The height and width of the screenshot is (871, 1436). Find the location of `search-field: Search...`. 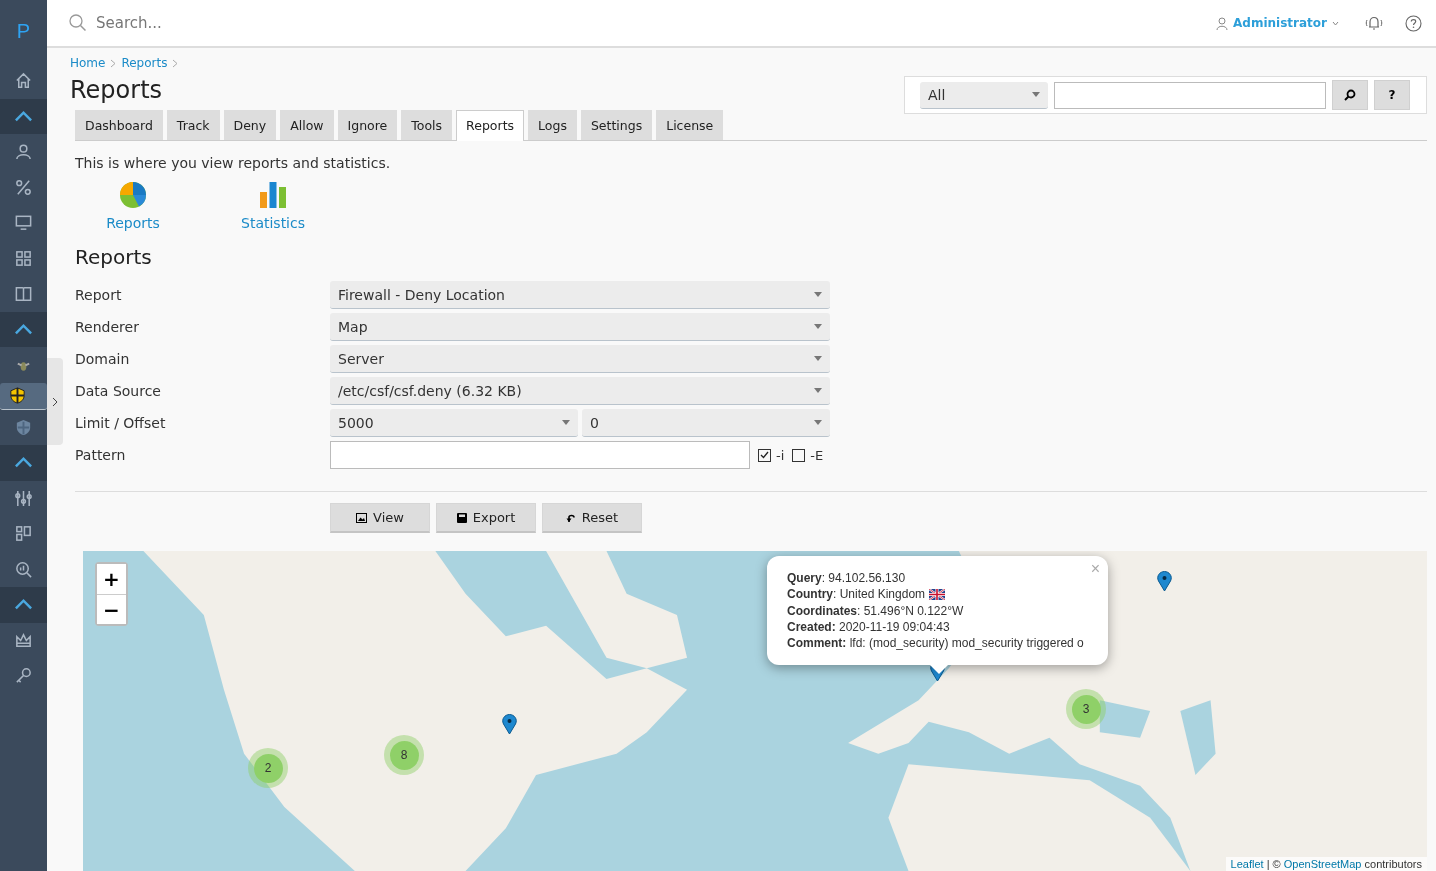

search-field: Search... is located at coordinates (246, 23).